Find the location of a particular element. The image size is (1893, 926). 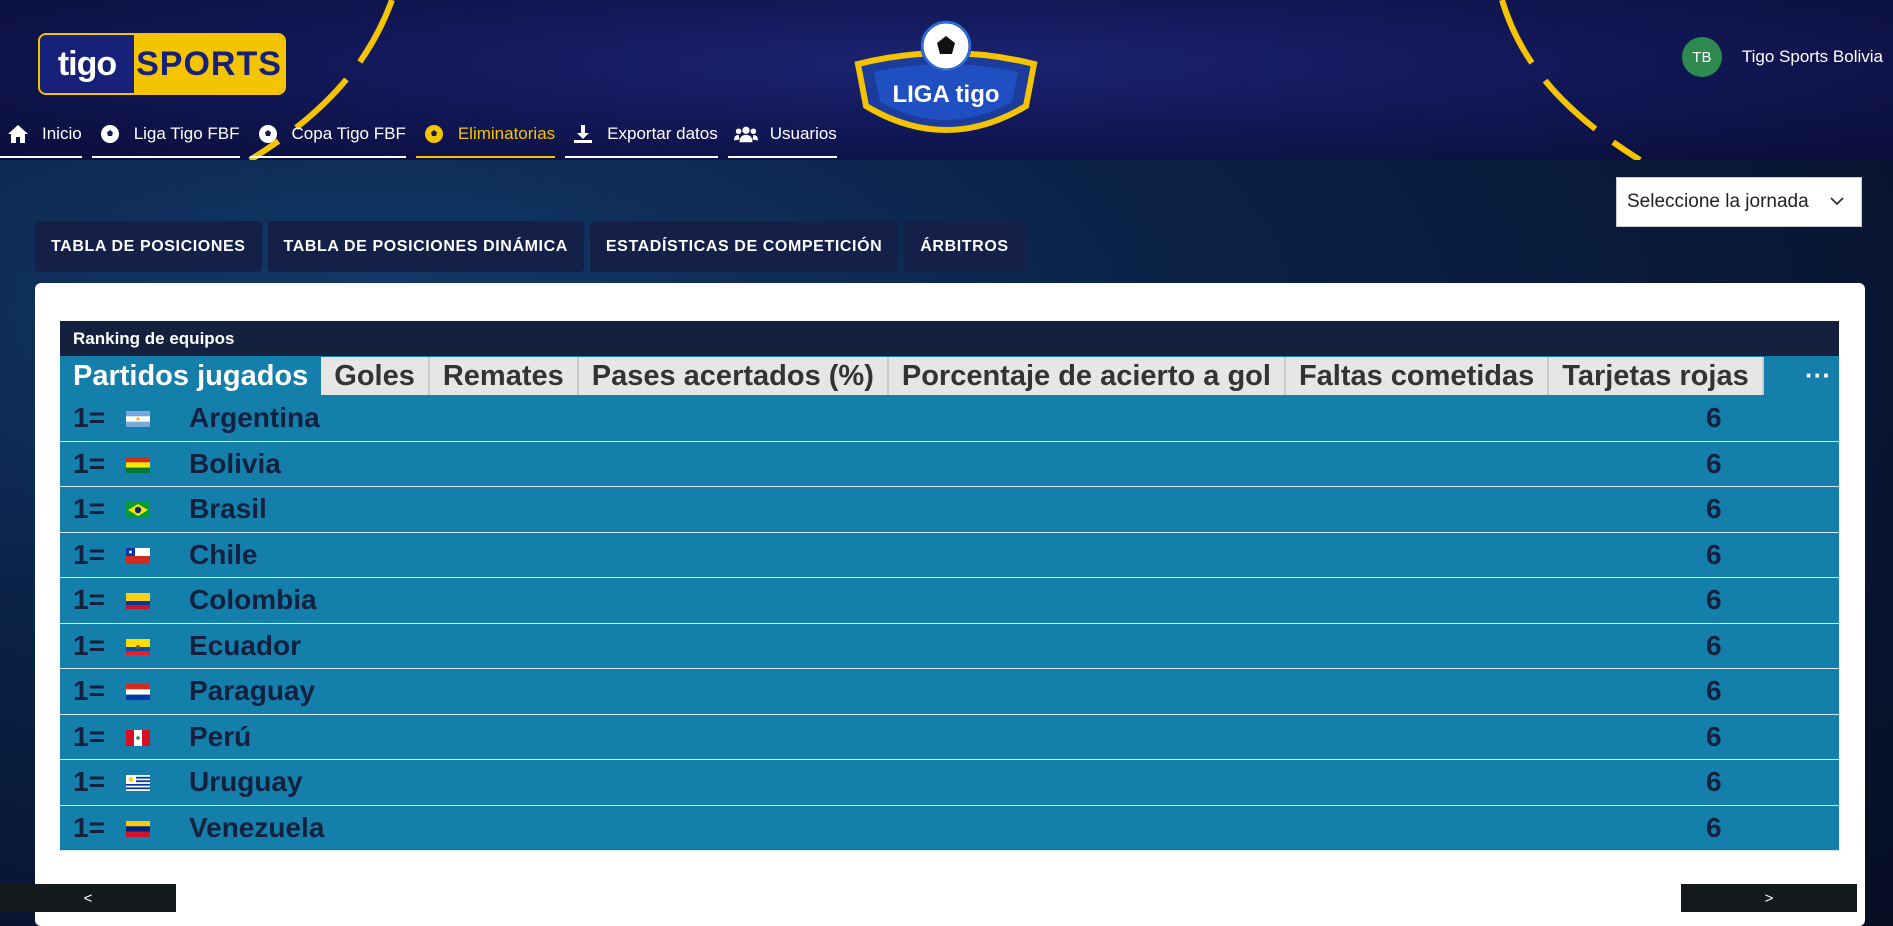

table-row: 1= Perú 6 is located at coordinates (949, 737).